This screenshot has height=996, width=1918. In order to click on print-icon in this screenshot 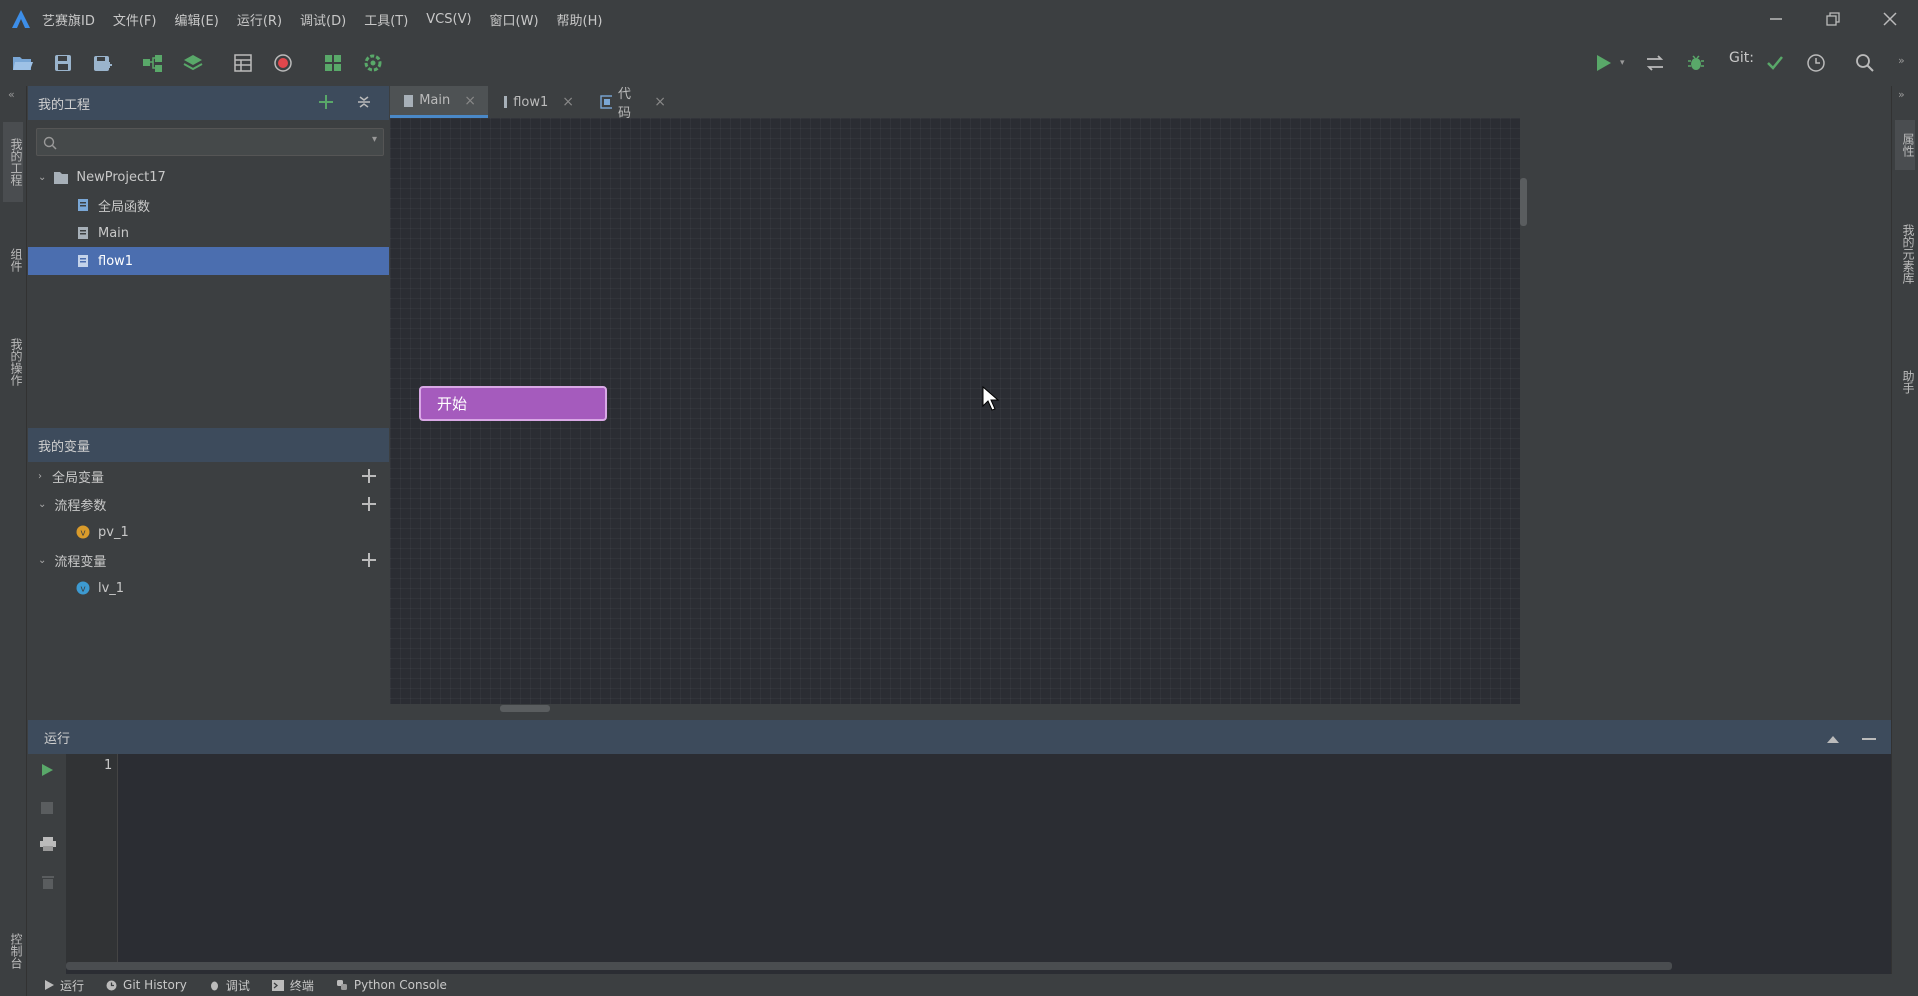, I will do `click(48, 845)`.